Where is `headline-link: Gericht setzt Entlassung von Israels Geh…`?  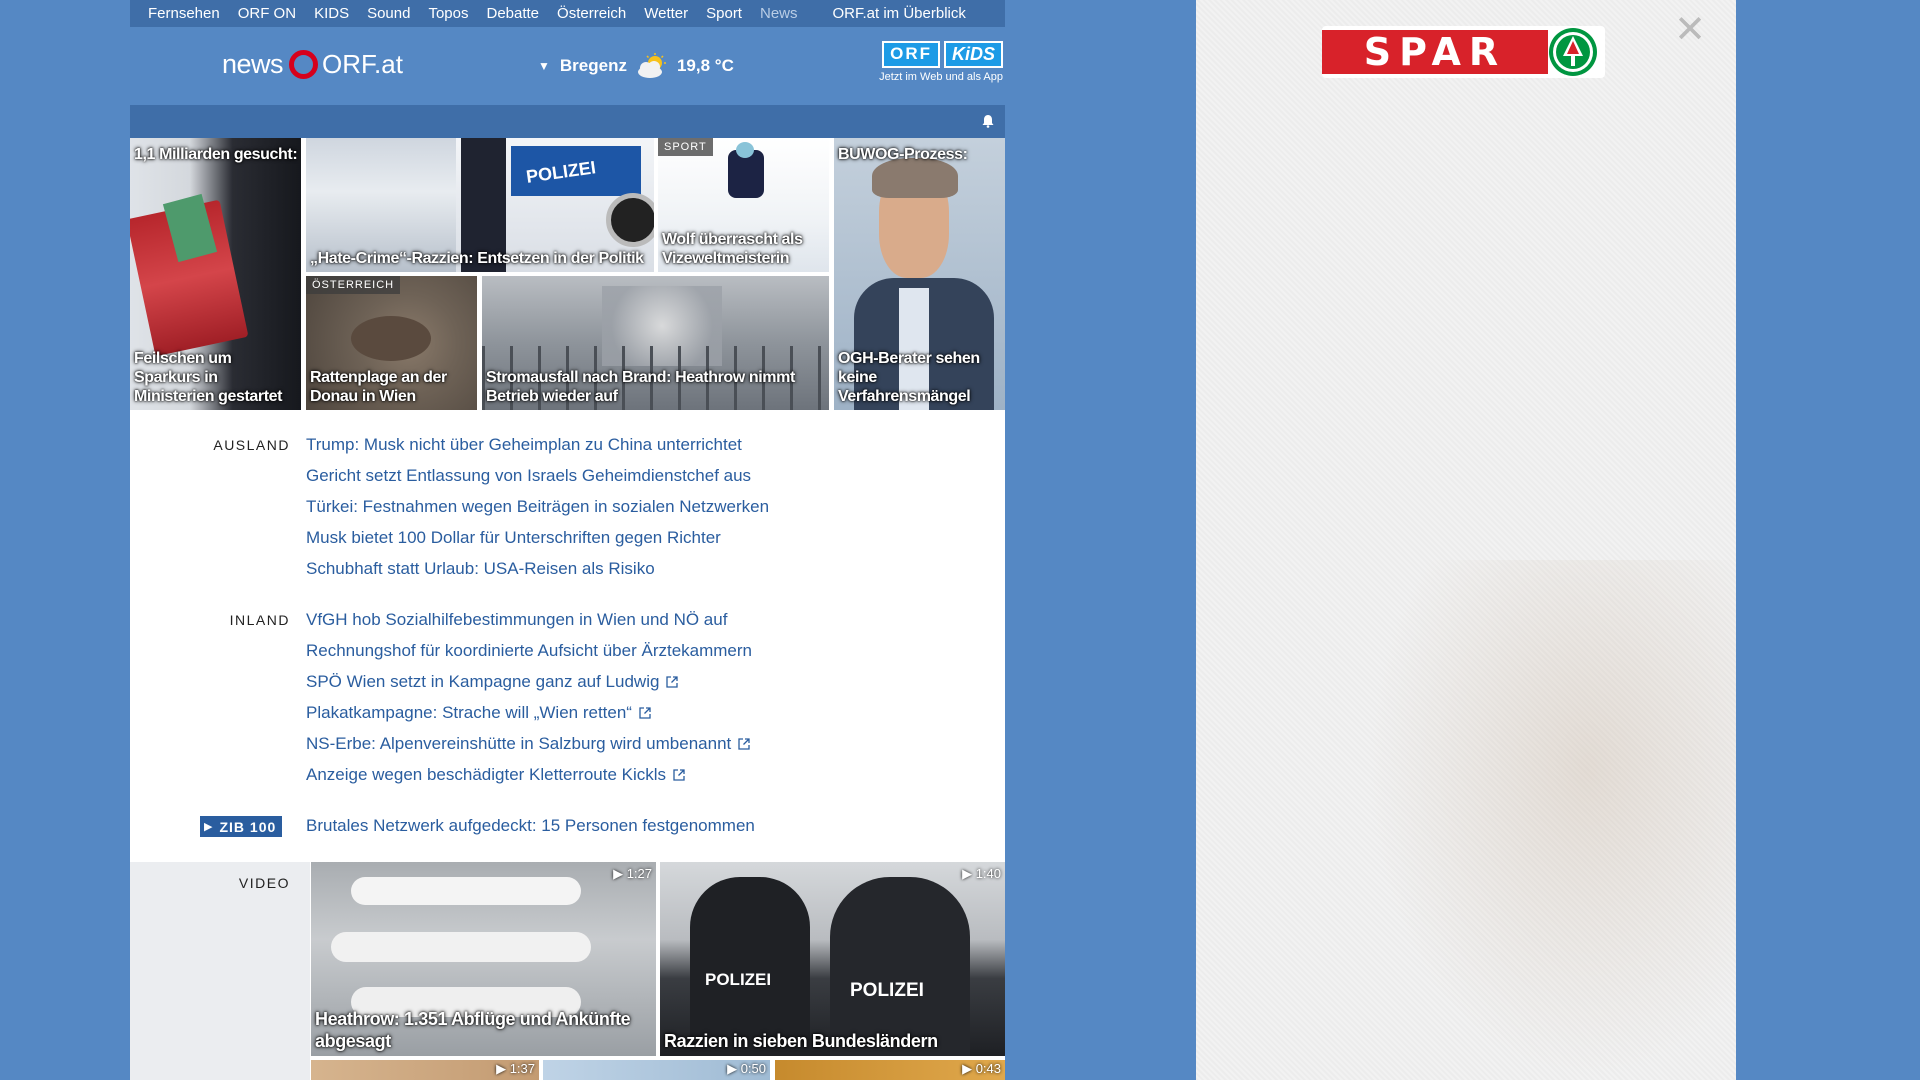 headline-link: Gericht setzt Entlassung von Israels Geh… is located at coordinates (528, 476).